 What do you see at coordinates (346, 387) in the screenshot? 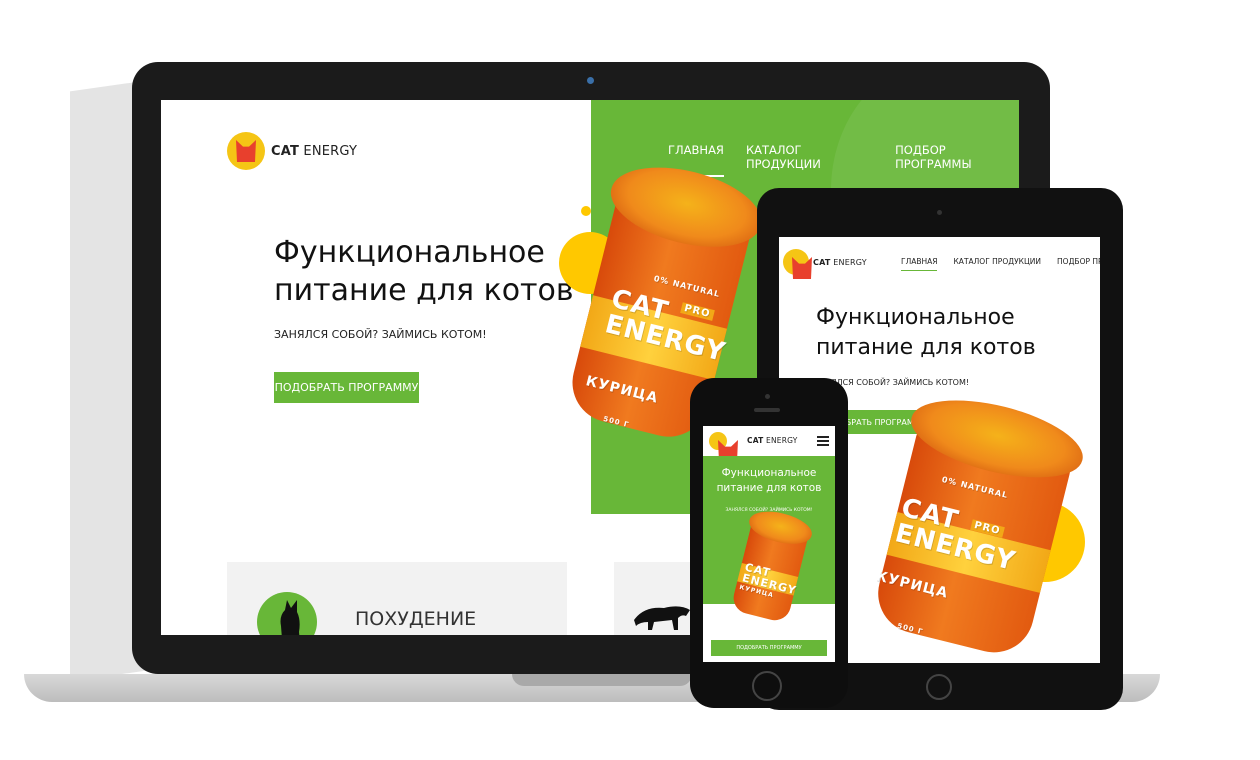
I see `pick-program-button: ПОДОБРАТЬ ПРОГРАММУ` at bounding box center [346, 387].